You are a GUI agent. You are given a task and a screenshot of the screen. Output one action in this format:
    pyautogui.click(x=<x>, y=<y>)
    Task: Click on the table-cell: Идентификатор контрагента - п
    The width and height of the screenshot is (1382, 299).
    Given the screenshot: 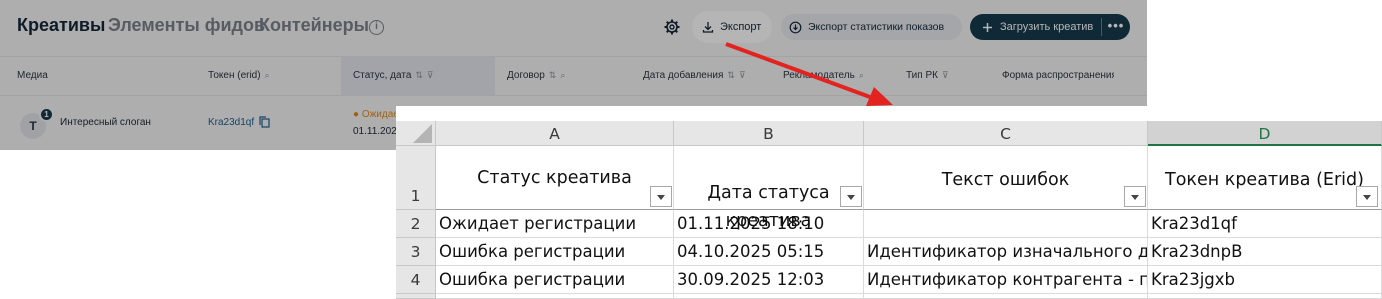 What is the action you would take?
    pyautogui.click(x=1006, y=280)
    